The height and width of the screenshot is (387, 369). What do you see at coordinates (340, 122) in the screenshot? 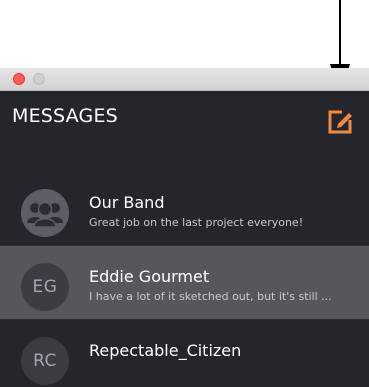
I see `compose-icon` at bounding box center [340, 122].